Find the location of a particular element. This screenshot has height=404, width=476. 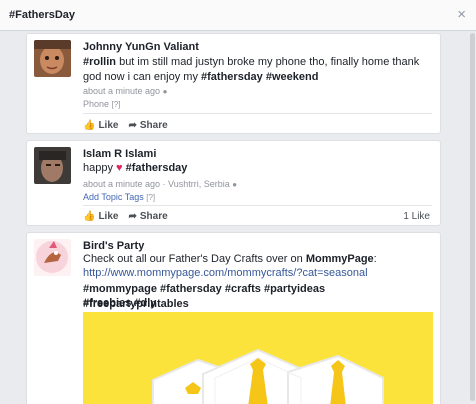

dialog-header: #FathersDay × is located at coordinates (238, 15).